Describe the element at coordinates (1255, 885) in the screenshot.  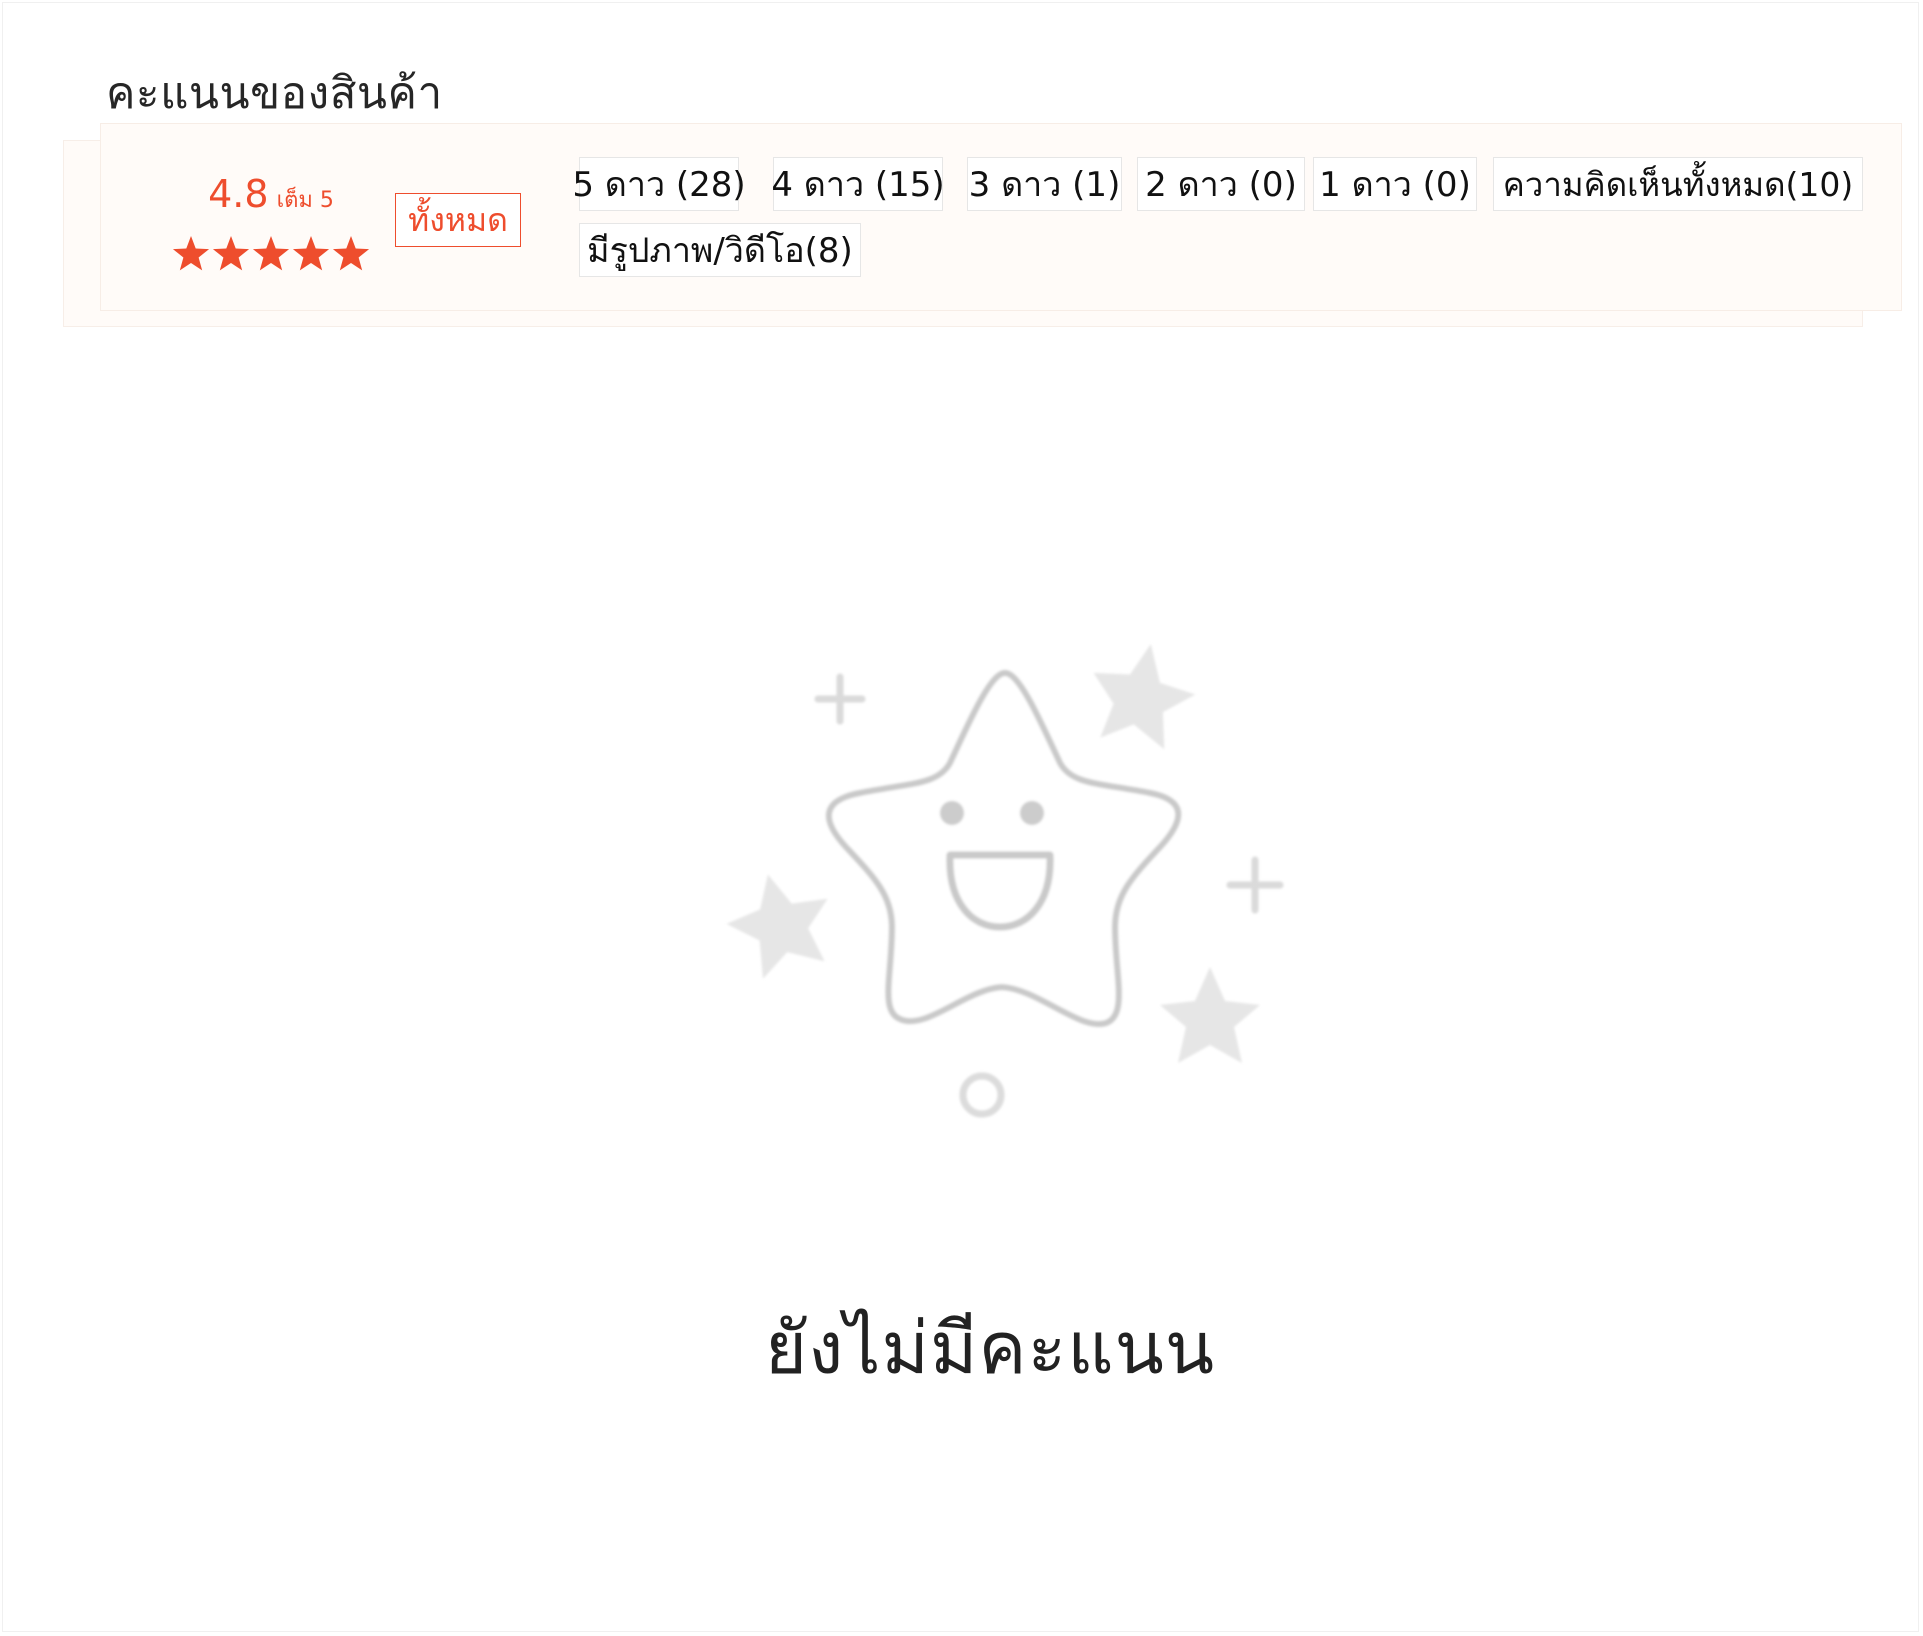
I see `sparkle-plus-icon-right` at that location.